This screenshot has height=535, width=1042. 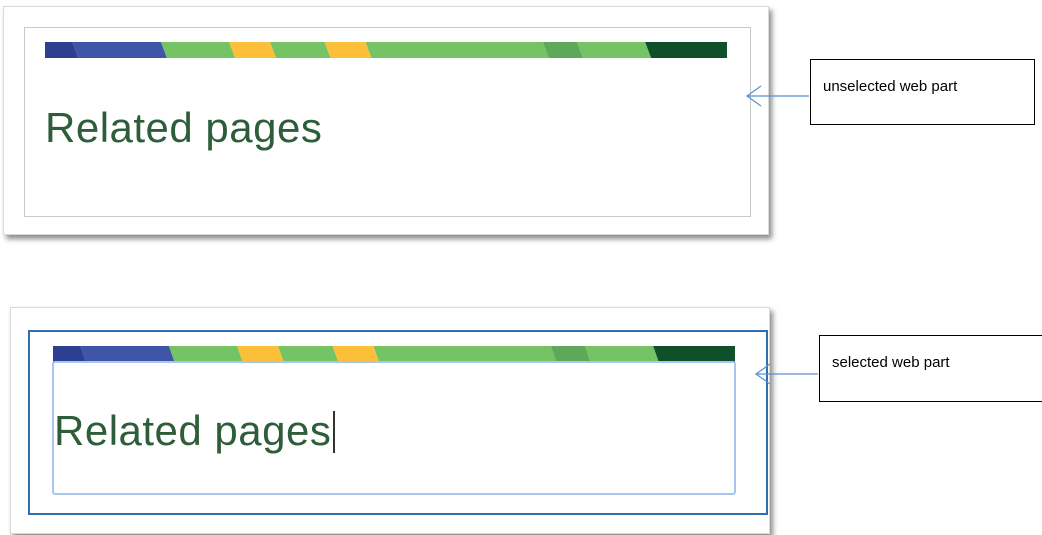 I want to click on callout-selected: selected web part, so click(x=930, y=368).